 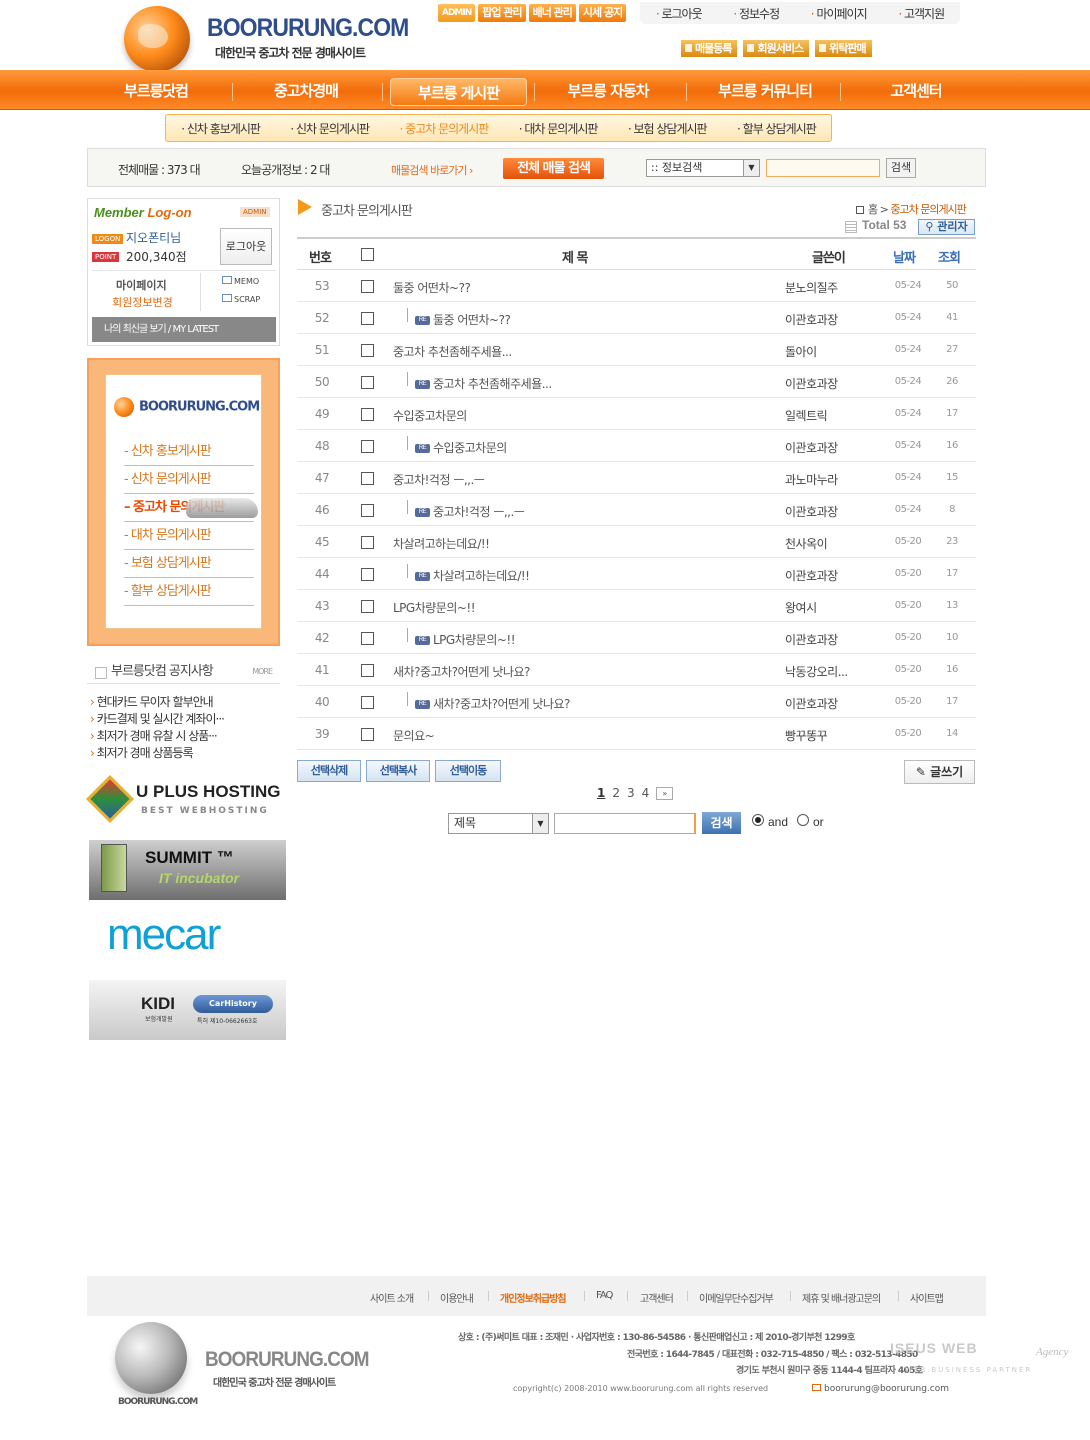 What do you see at coordinates (185, 802) in the screenshot?
I see `uplus-hosting-banner: U PLUS HOSTING BEST WEBHOSTING` at bounding box center [185, 802].